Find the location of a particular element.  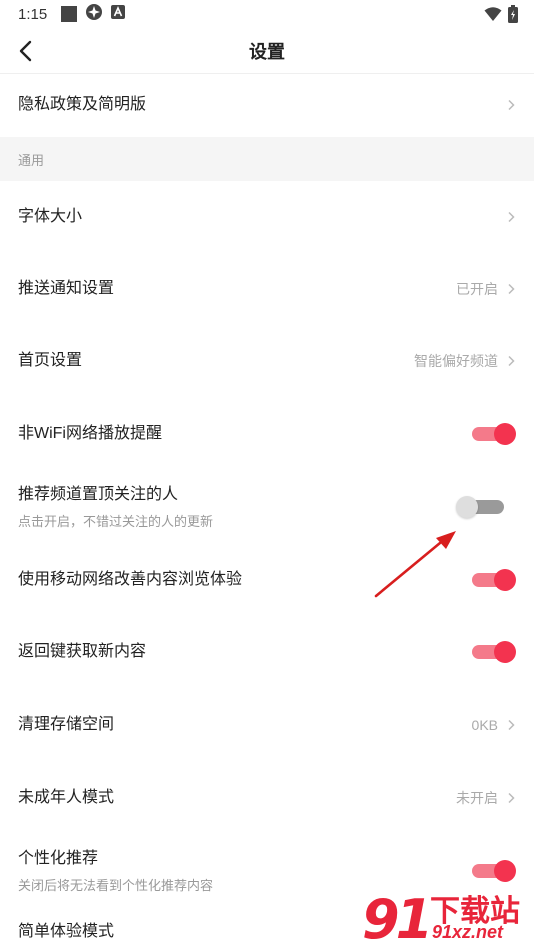

watermark-url: 91xz.net is located at coordinates (468, 932).